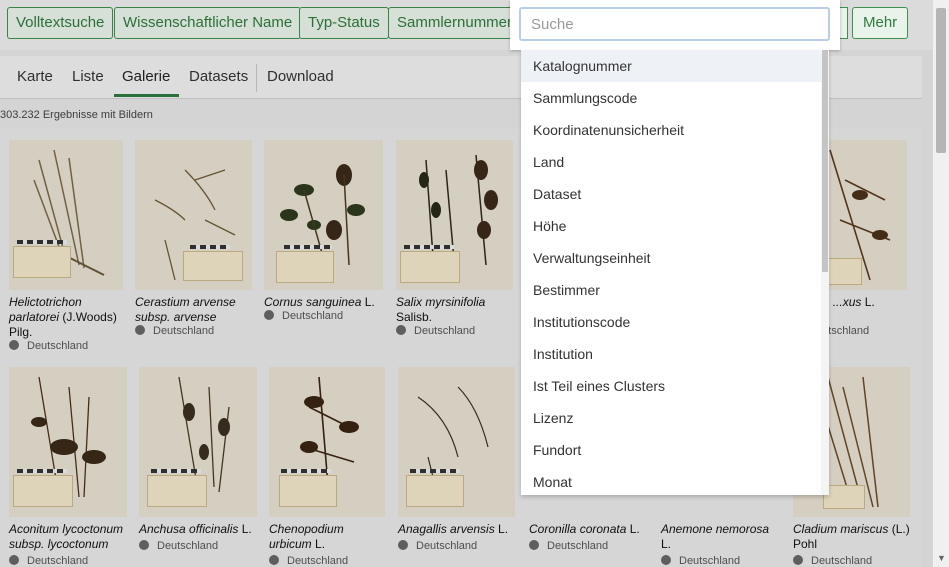  What do you see at coordinates (70, 537) in the screenshot?
I see `species-name: Aconitum lycoctonum subsp. lycoctonum` at bounding box center [70, 537].